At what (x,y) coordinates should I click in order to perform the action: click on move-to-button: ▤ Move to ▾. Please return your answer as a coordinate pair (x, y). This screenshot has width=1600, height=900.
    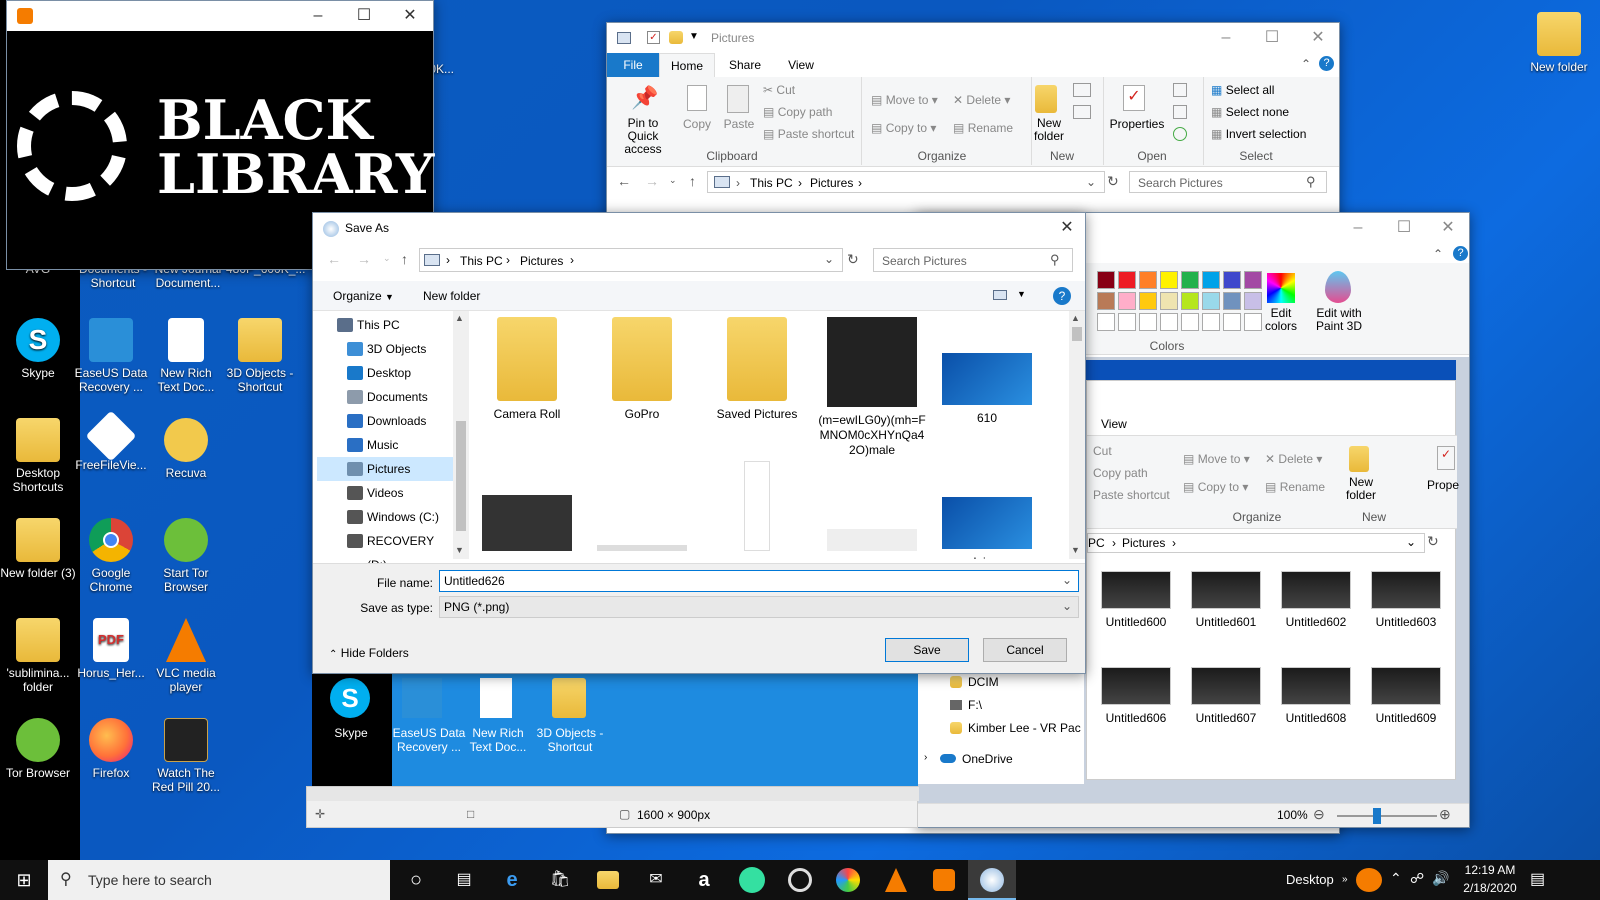
    Looking at the image, I should click on (904, 100).